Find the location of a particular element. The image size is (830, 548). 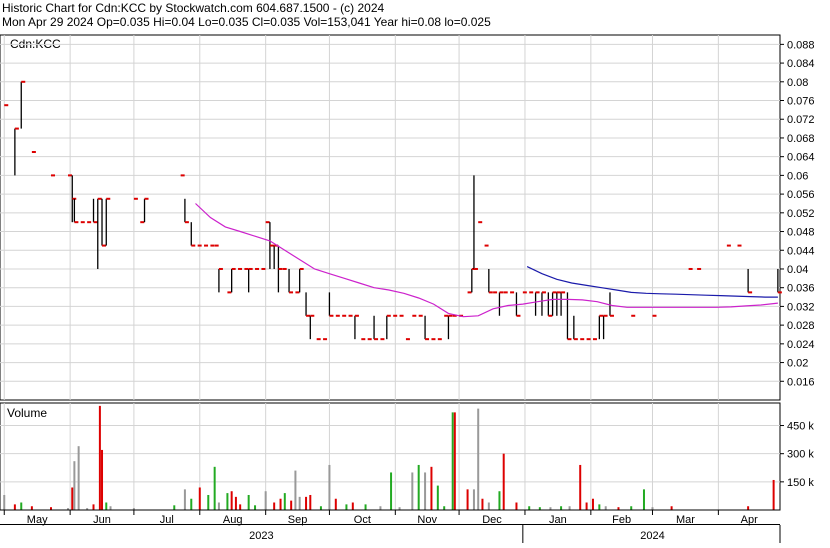

price-y-tick-label: 0.032 is located at coordinates (801, 307).